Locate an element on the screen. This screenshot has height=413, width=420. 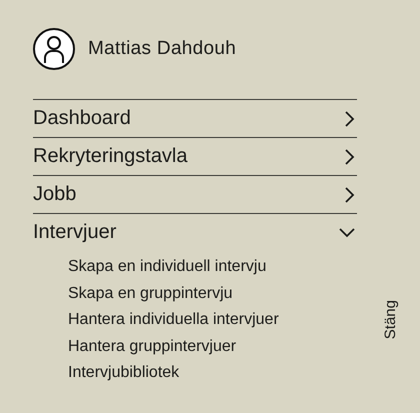
submenu-link: Hantera gruppintervjuer is located at coordinates (152, 347).